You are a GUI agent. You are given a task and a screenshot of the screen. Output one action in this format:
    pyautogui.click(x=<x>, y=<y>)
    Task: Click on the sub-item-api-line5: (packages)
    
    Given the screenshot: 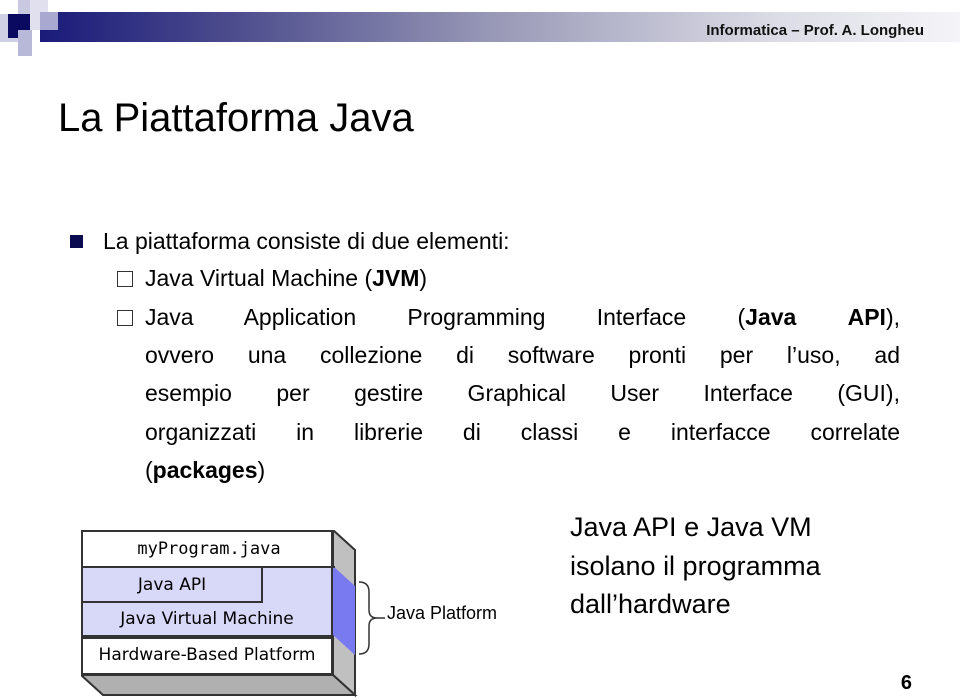 What is the action you would take?
    pyautogui.click(x=205, y=470)
    